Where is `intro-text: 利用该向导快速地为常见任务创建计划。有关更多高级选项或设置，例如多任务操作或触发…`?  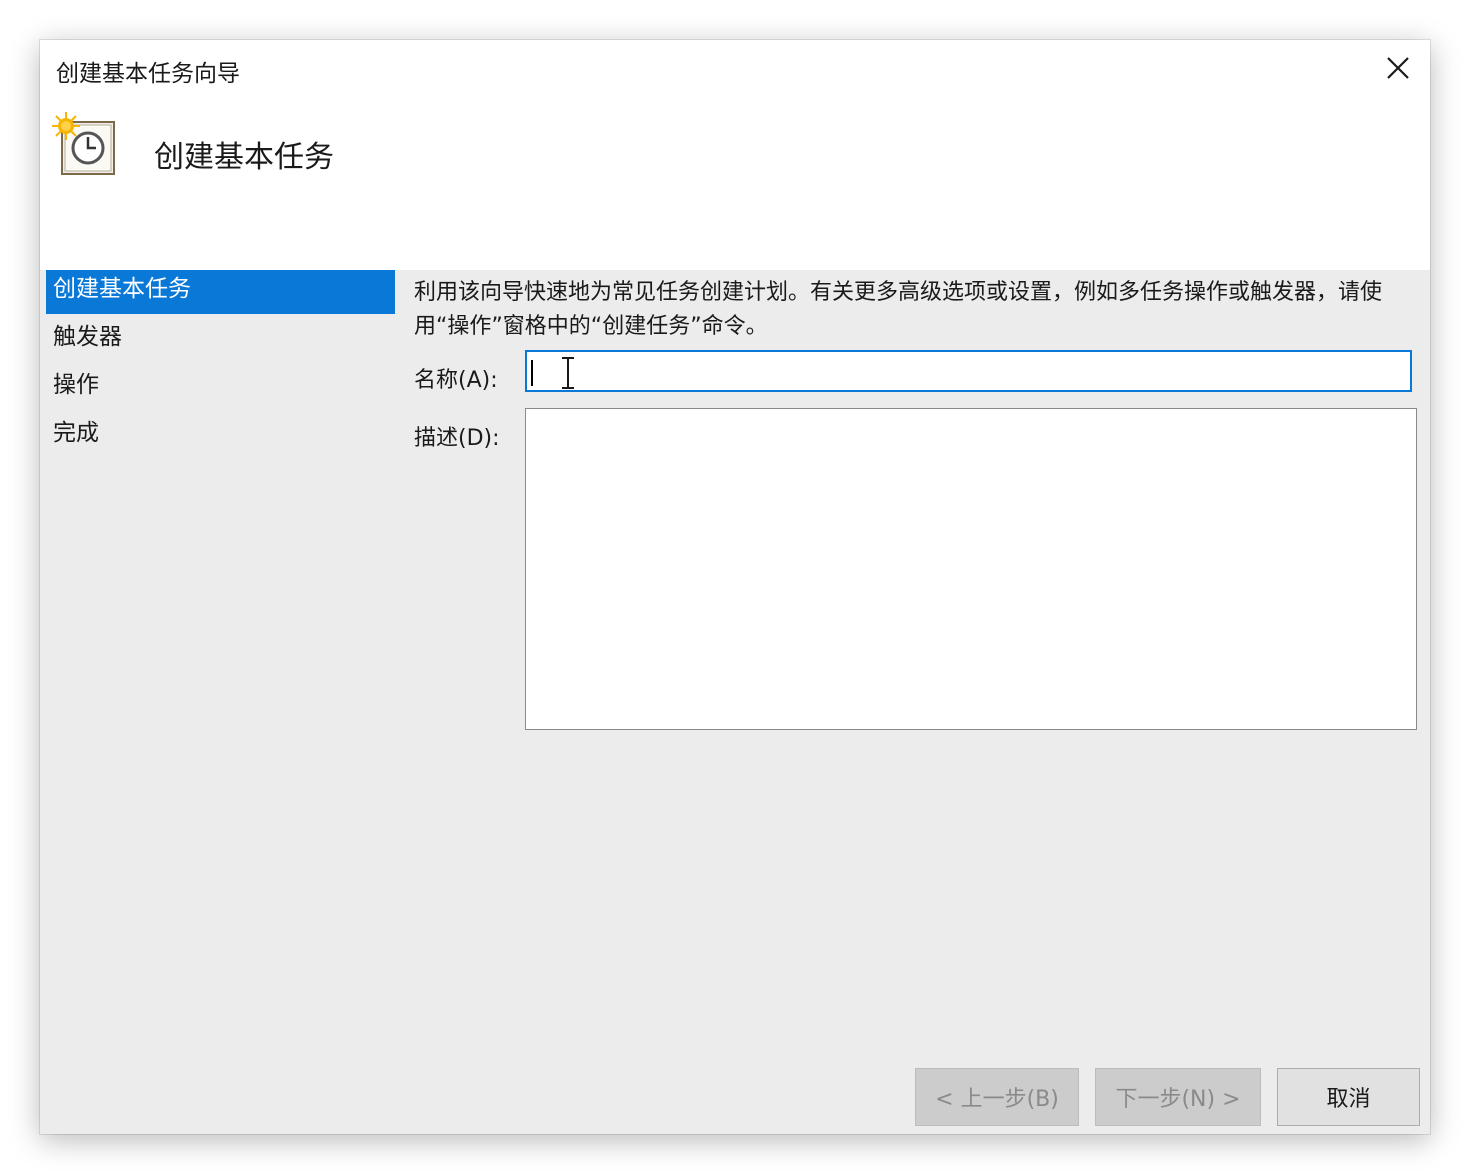 intro-text: 利用该向导快速地为常见任务创建计划。有关更多高级选项或设置，例如多任务操作或触发… is located at coordinates (898, 309).